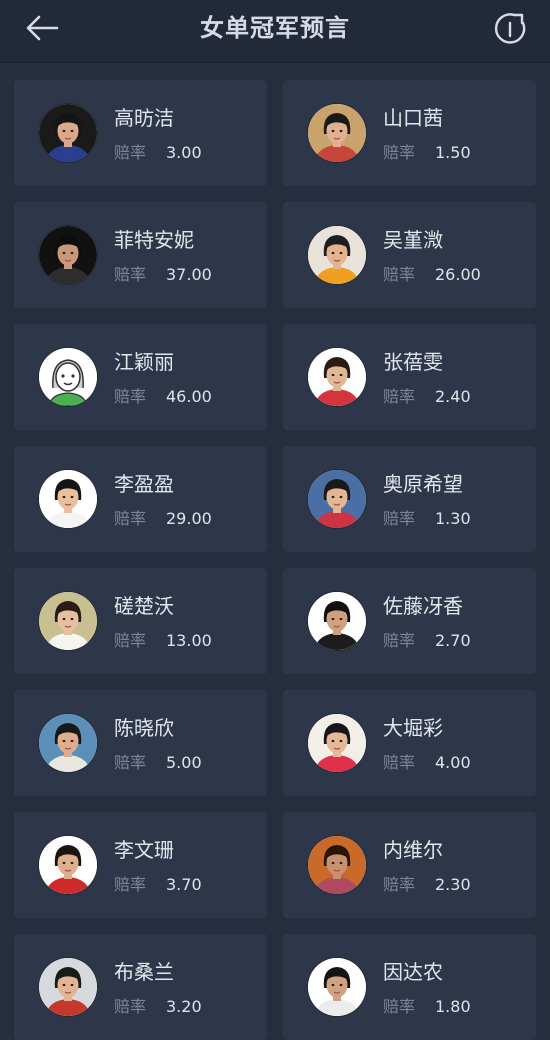 This screenshot has height=1040, width=550. Describe the element at coordinates (413, 362) in the screenshot. I see `player-name: 张蓓雯` at that location.